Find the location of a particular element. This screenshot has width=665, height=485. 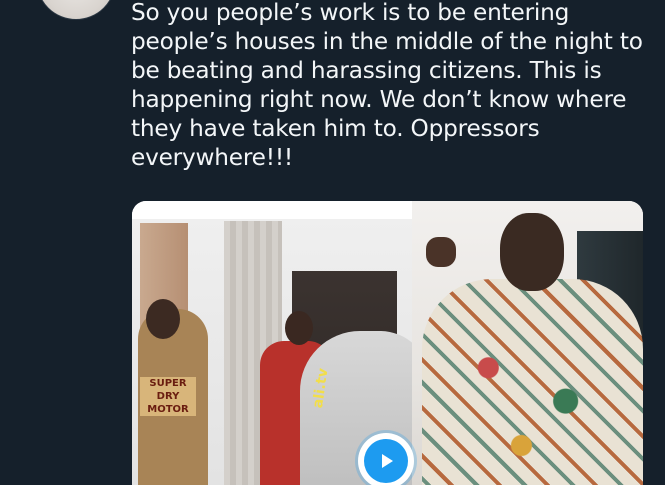

play-triangle-icon is located at coordinates (387, 461).